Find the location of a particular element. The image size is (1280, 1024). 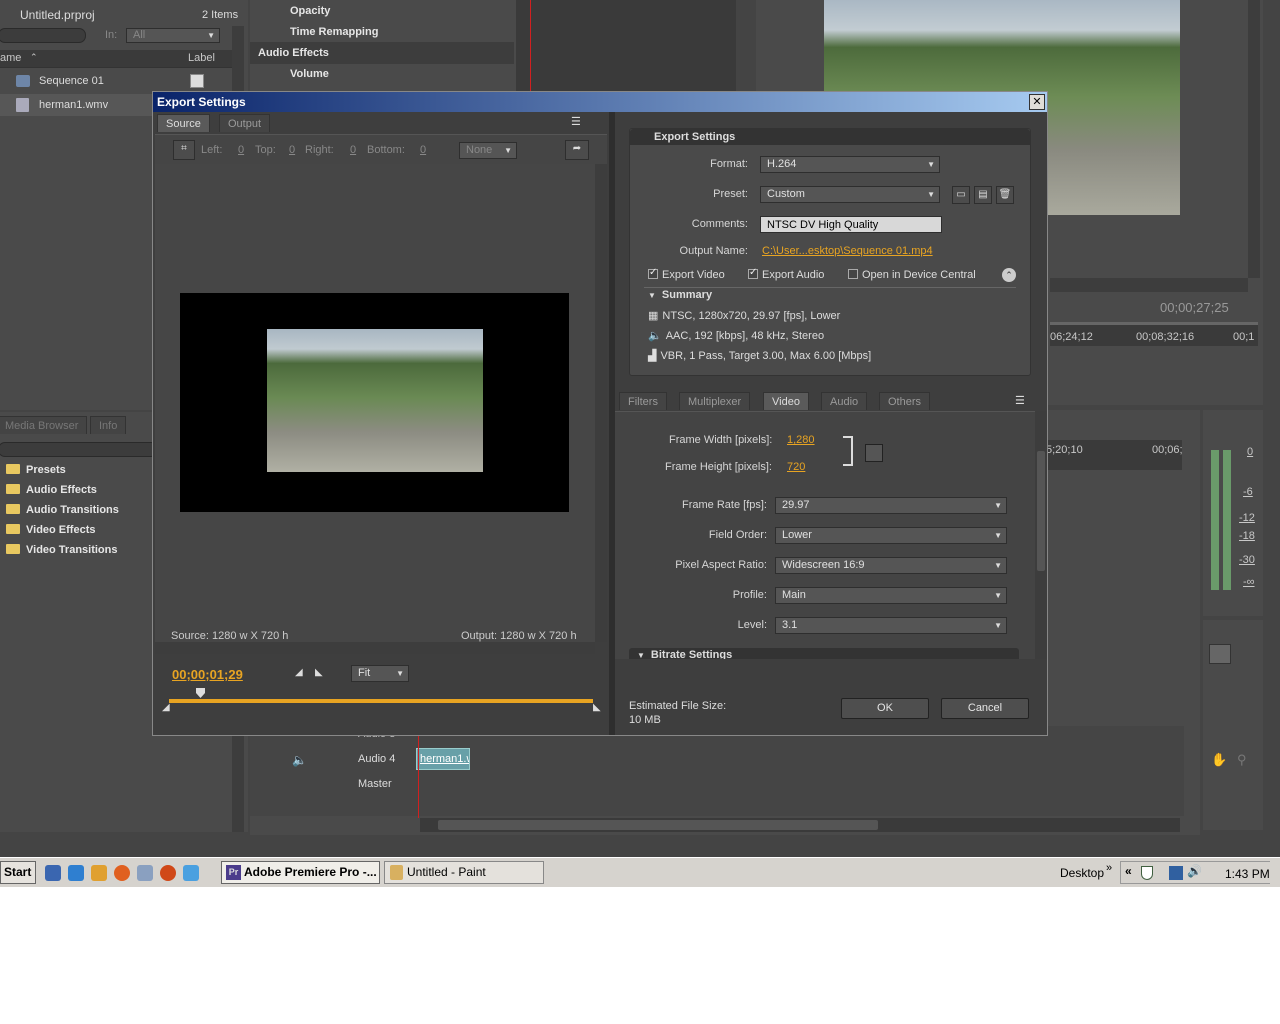

close-button: ✕ is located at coordinates (1037, 102).